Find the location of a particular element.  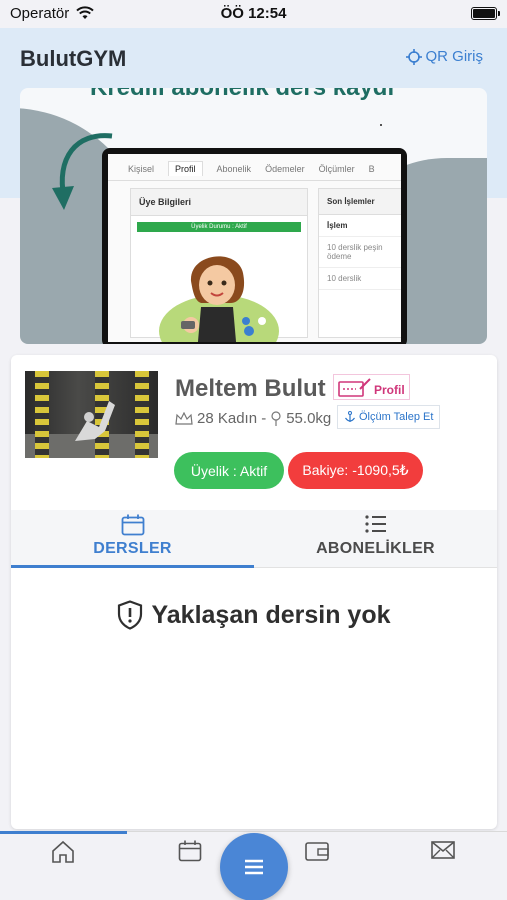

screen-tab: Profil is located at coordinates (185, 168).